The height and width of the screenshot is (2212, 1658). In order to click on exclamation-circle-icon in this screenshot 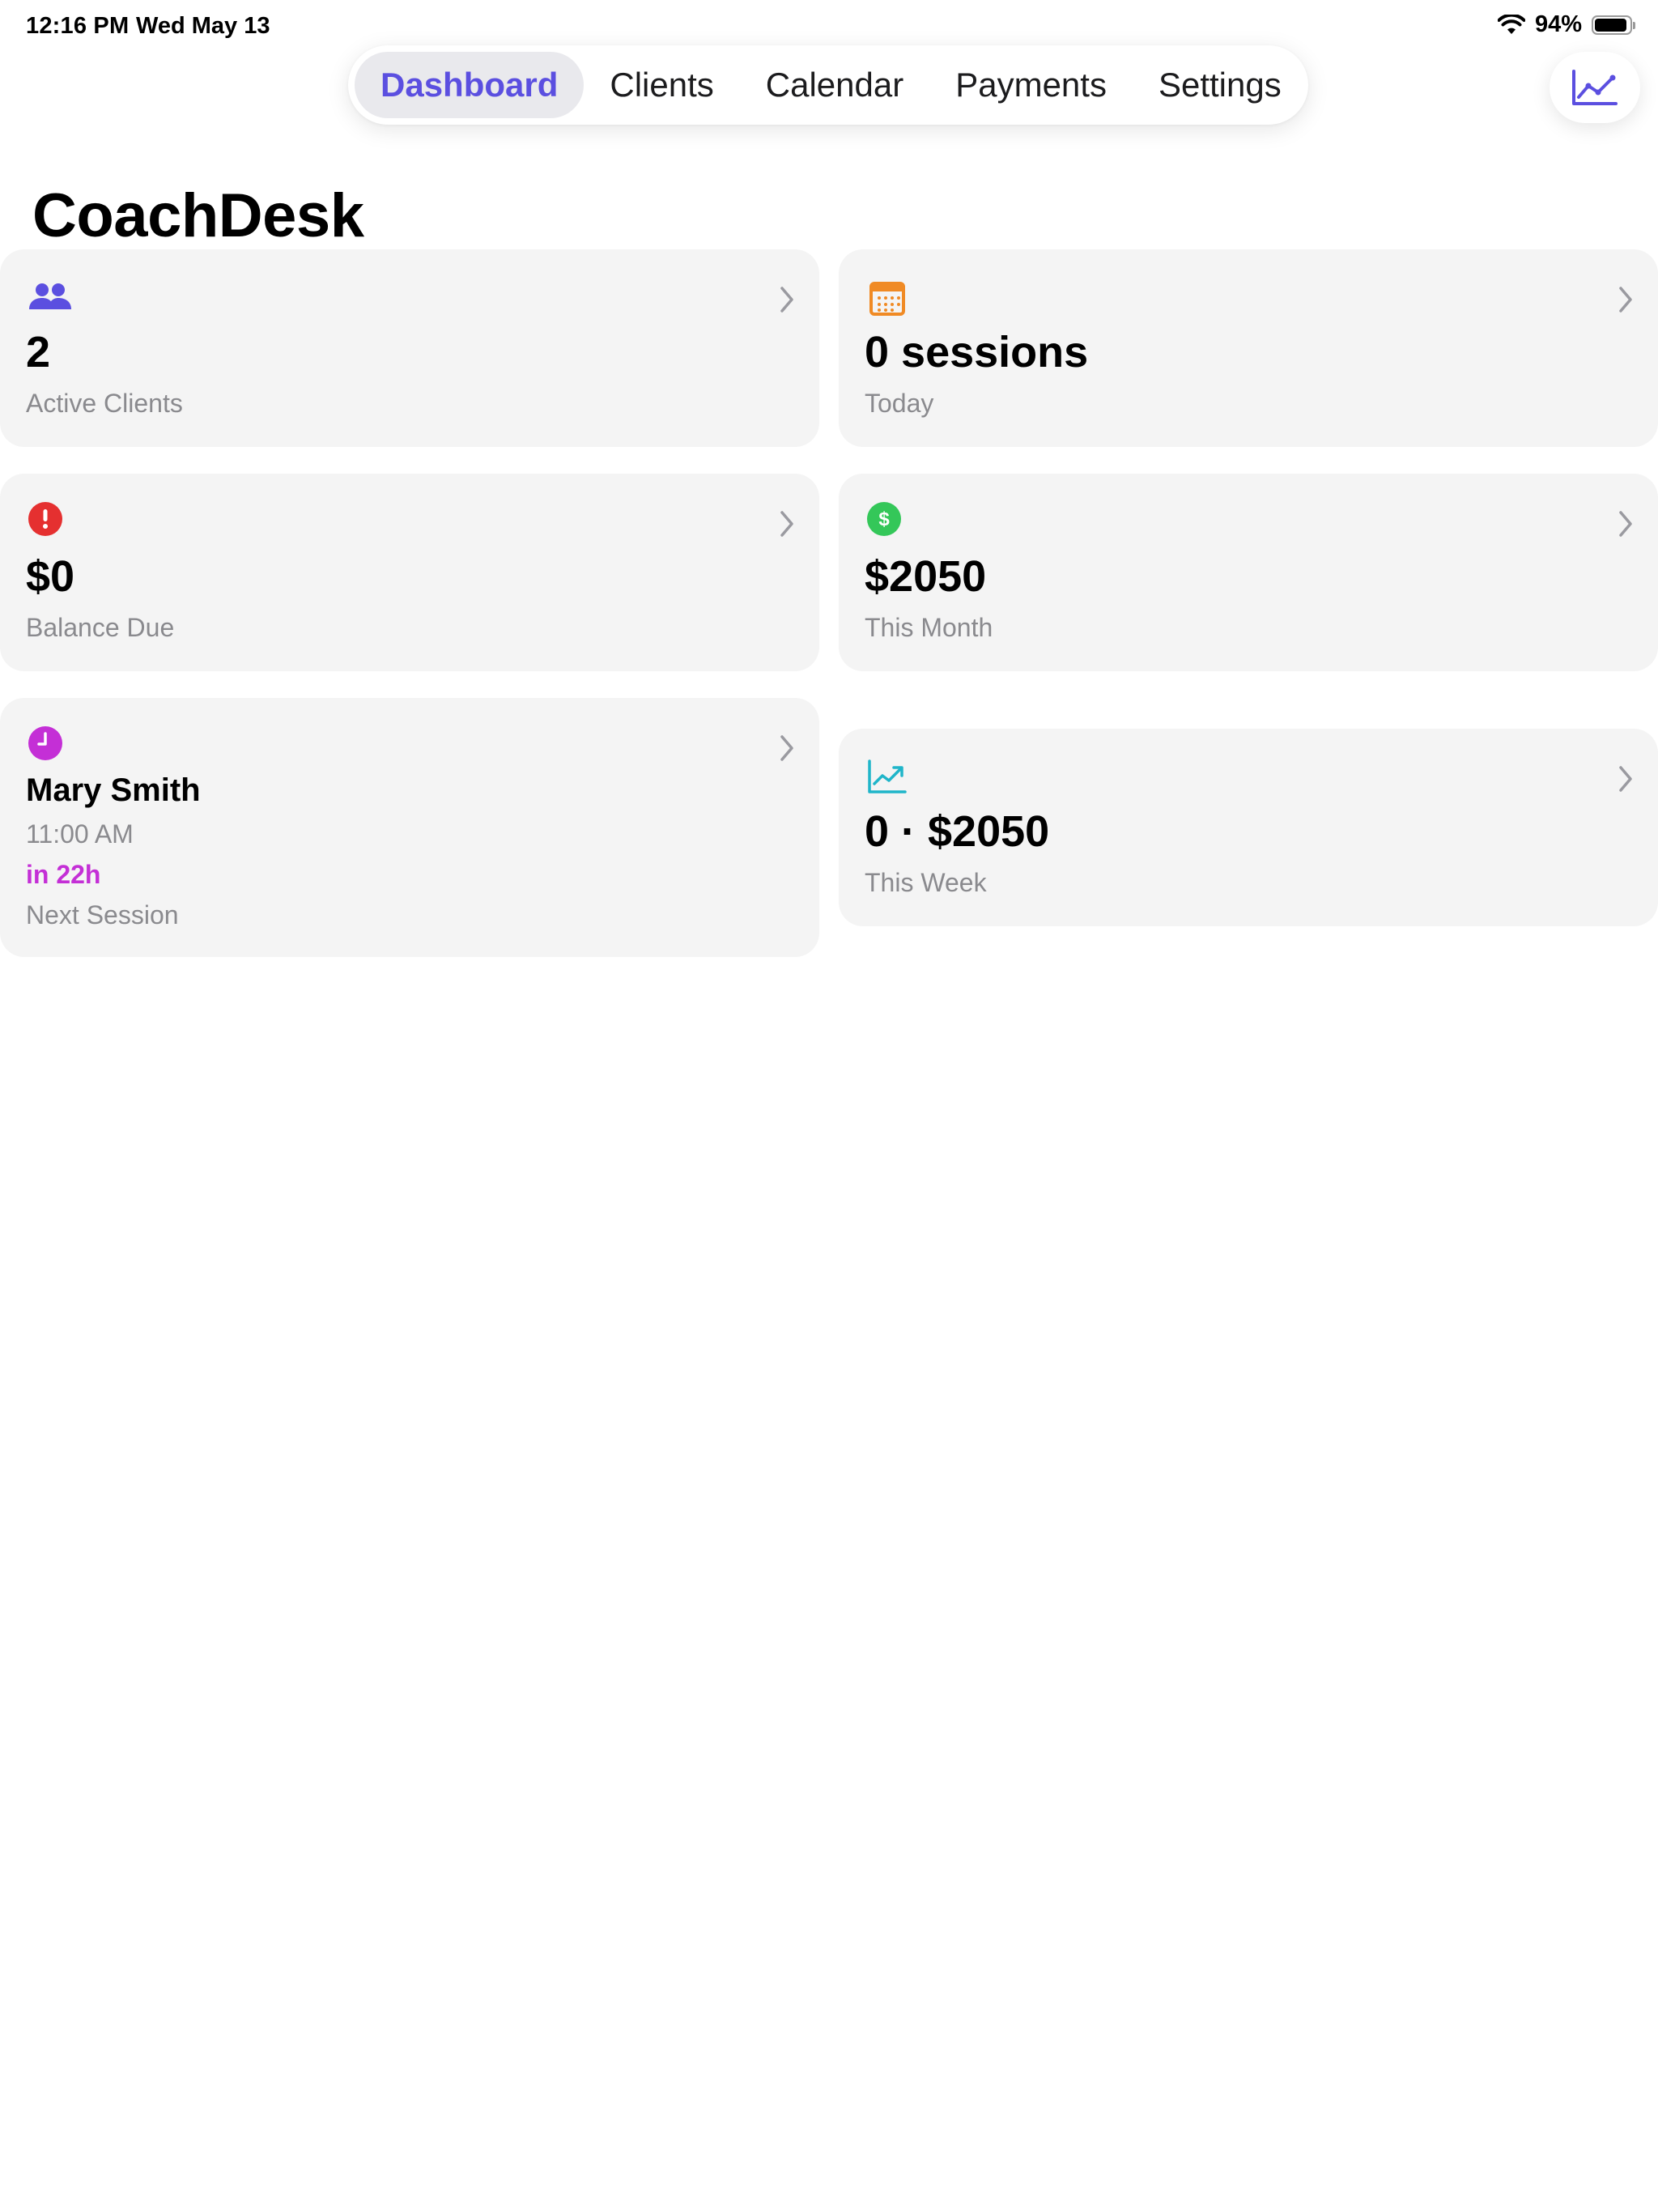, I will do `click(45, 519)`.